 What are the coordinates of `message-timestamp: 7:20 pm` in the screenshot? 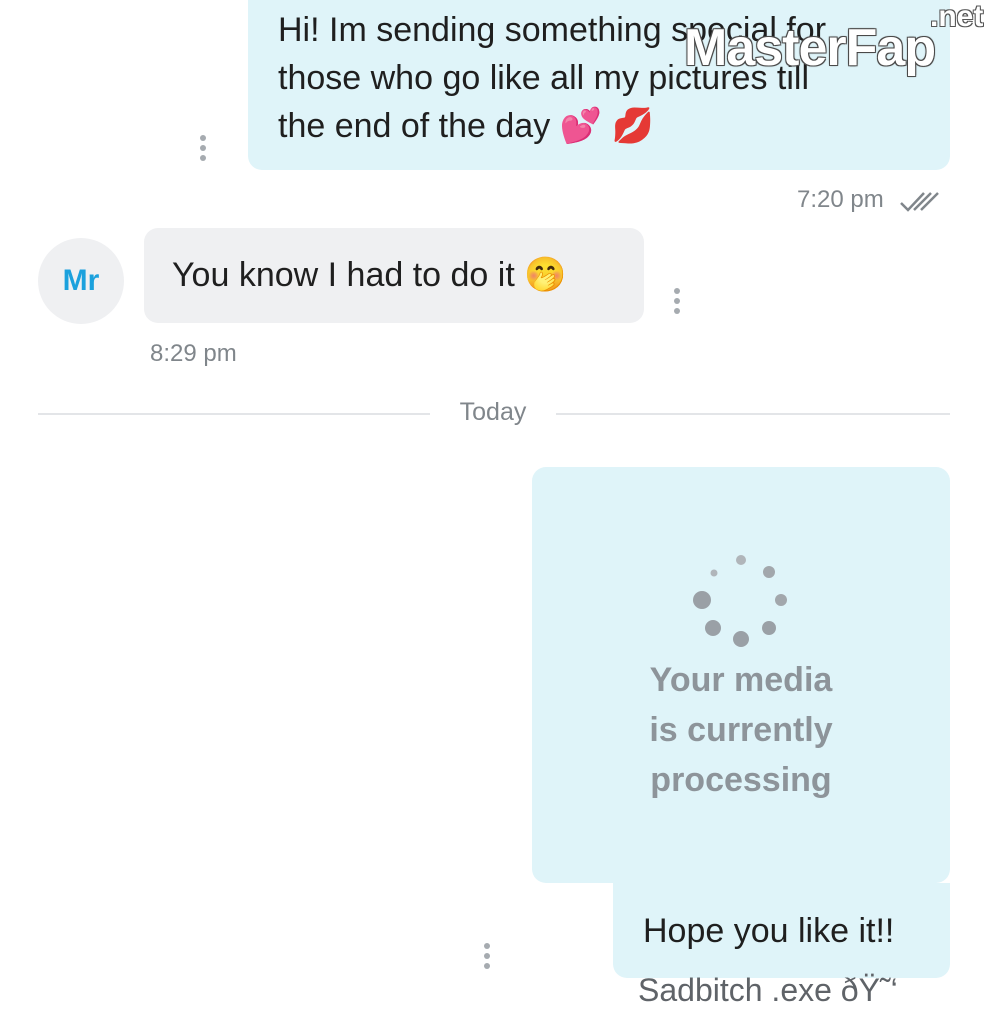 It's located at (840, 199).